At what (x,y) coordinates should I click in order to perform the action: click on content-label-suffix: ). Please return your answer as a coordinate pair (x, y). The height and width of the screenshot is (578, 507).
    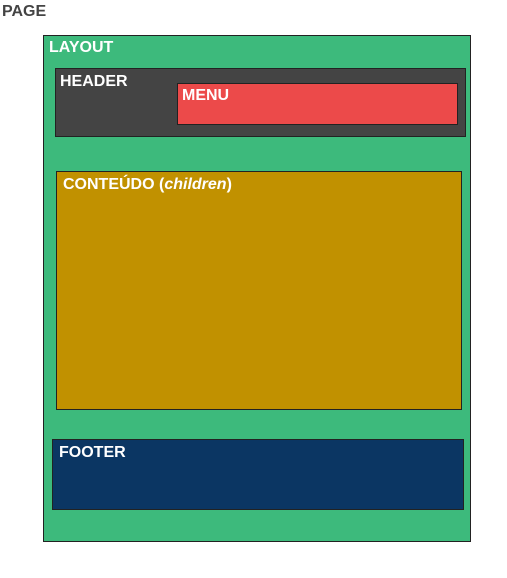
    Looking at the image, I should click on (229, 184).